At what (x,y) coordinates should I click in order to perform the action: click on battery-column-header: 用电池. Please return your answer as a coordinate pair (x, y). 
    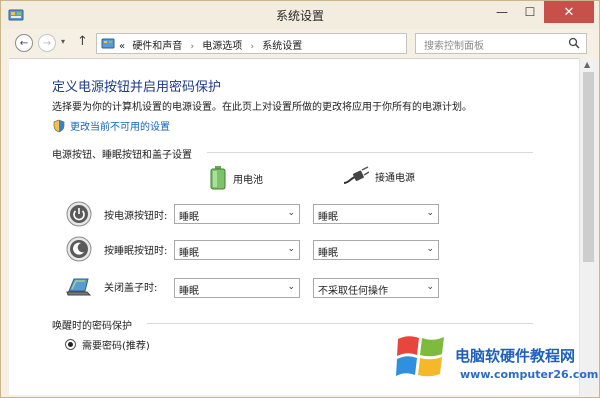
    Looking at the image, I should click on (236, 178).